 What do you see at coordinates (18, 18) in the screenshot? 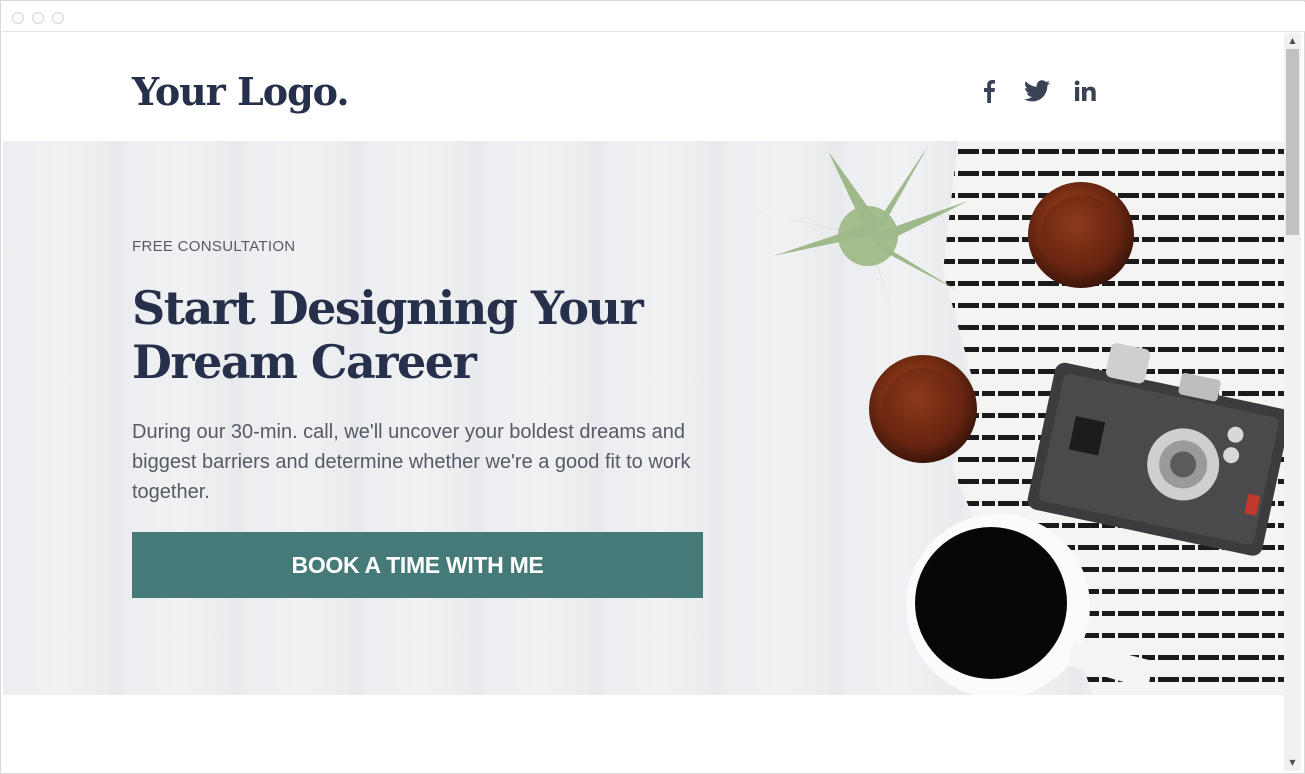
I see `window-close-dot` at bounding box center [18, 18].